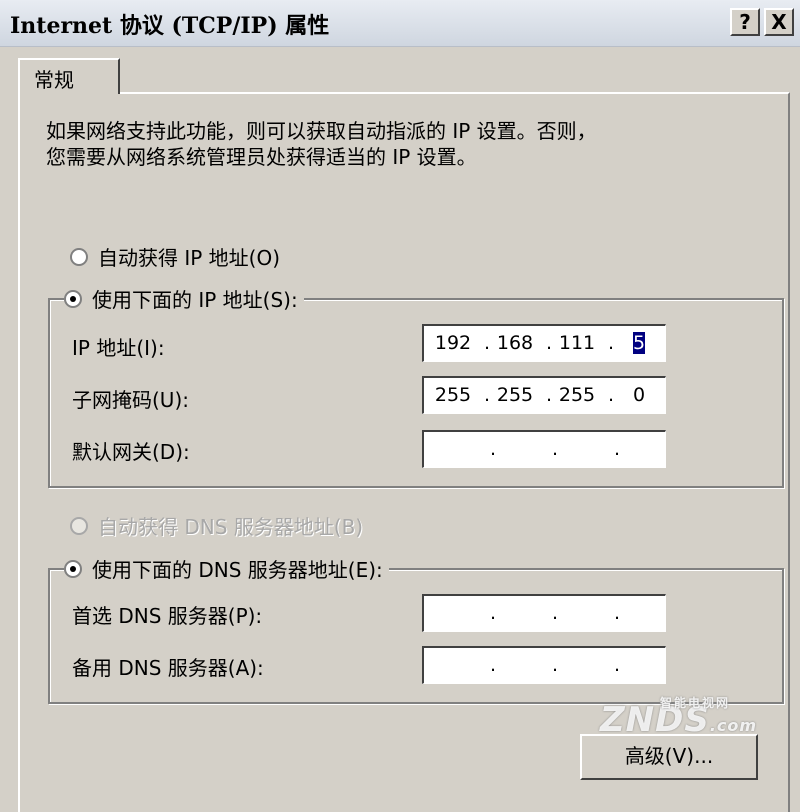 This screenshot has width=800, height=812. Describe the element at coordinates (79, 256) in the screenshot. I see `auto-ip-radio` at that location.